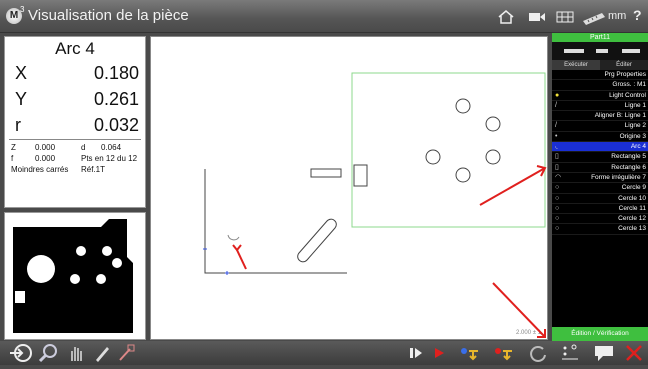  Describe the element at coordinates (600, 85) in the screenshot. I see `program-step-row: Gross. : M1` at that location.